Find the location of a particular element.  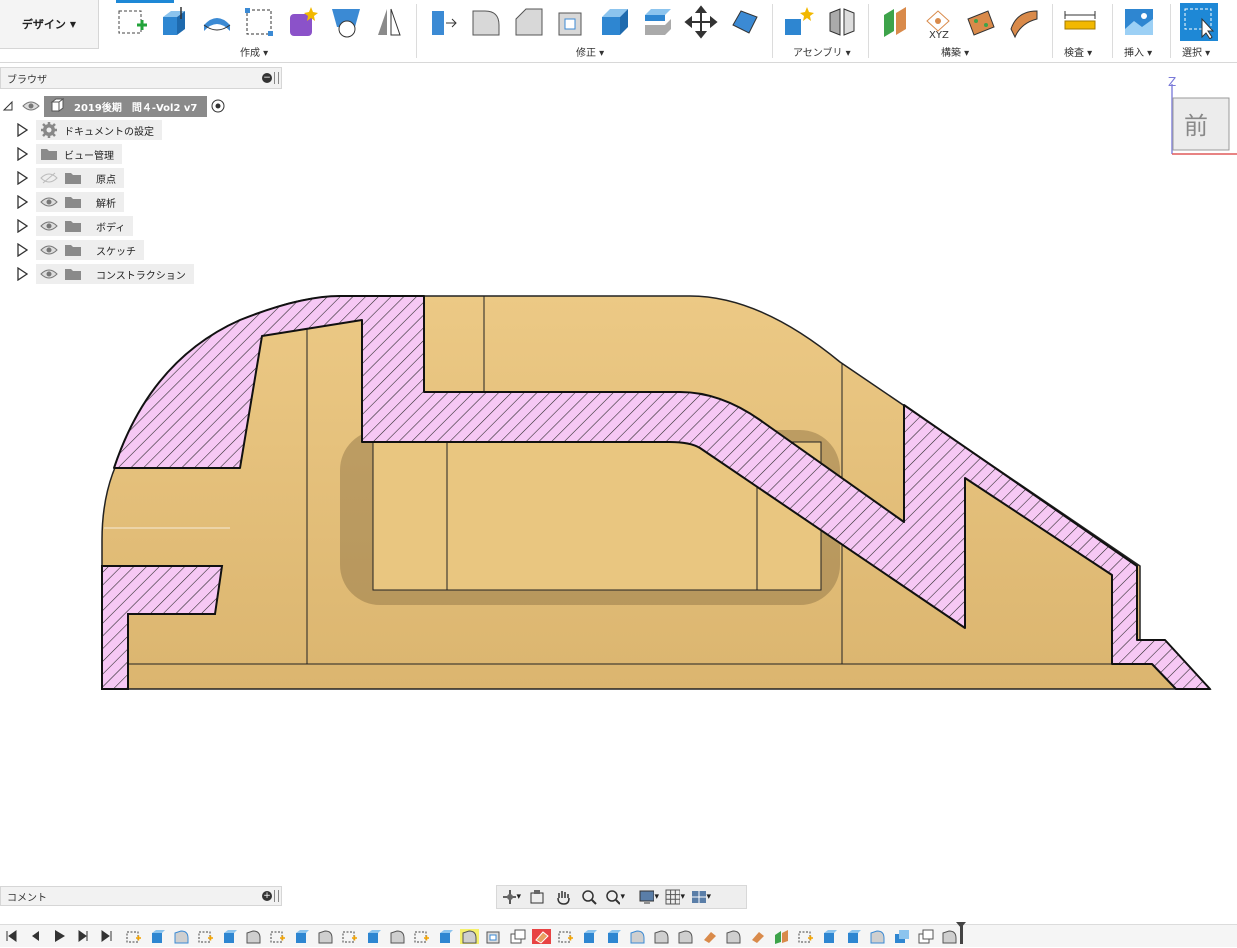

fit-icon: ▾ is located at coordinates (615, 897).